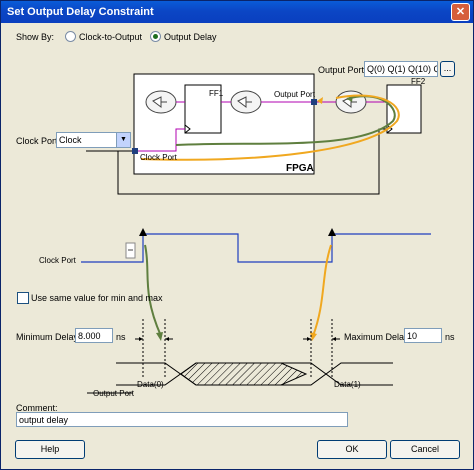 The height and width of the screenshot is (470, 474). Describe the element at coordinates (50, 449) in the screenshot. I see `help-button: Help` at that location.